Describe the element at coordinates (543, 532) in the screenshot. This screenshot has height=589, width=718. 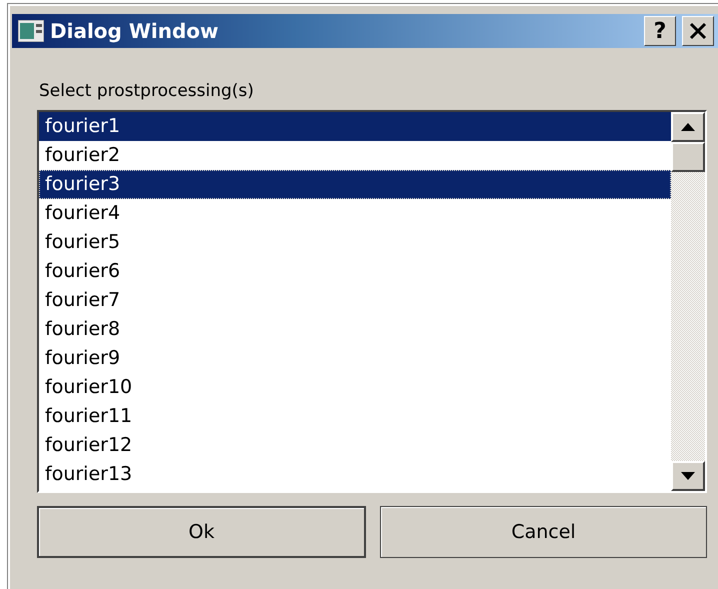
I see `cancel-button: Cancel` at that location.